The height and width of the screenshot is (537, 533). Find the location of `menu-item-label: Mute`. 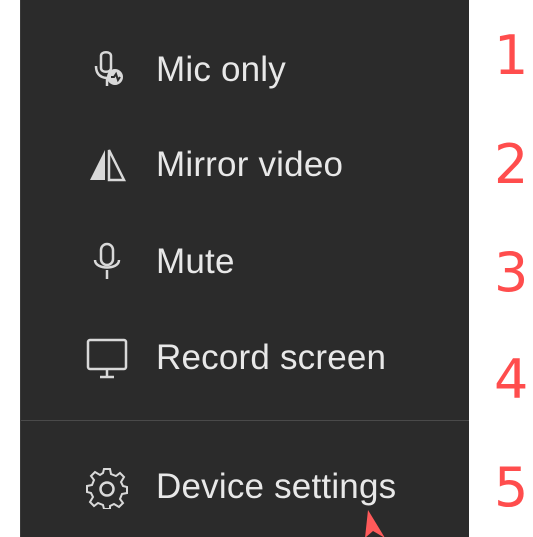

menu-item-label: Mute is located at coordinates (195, 261).